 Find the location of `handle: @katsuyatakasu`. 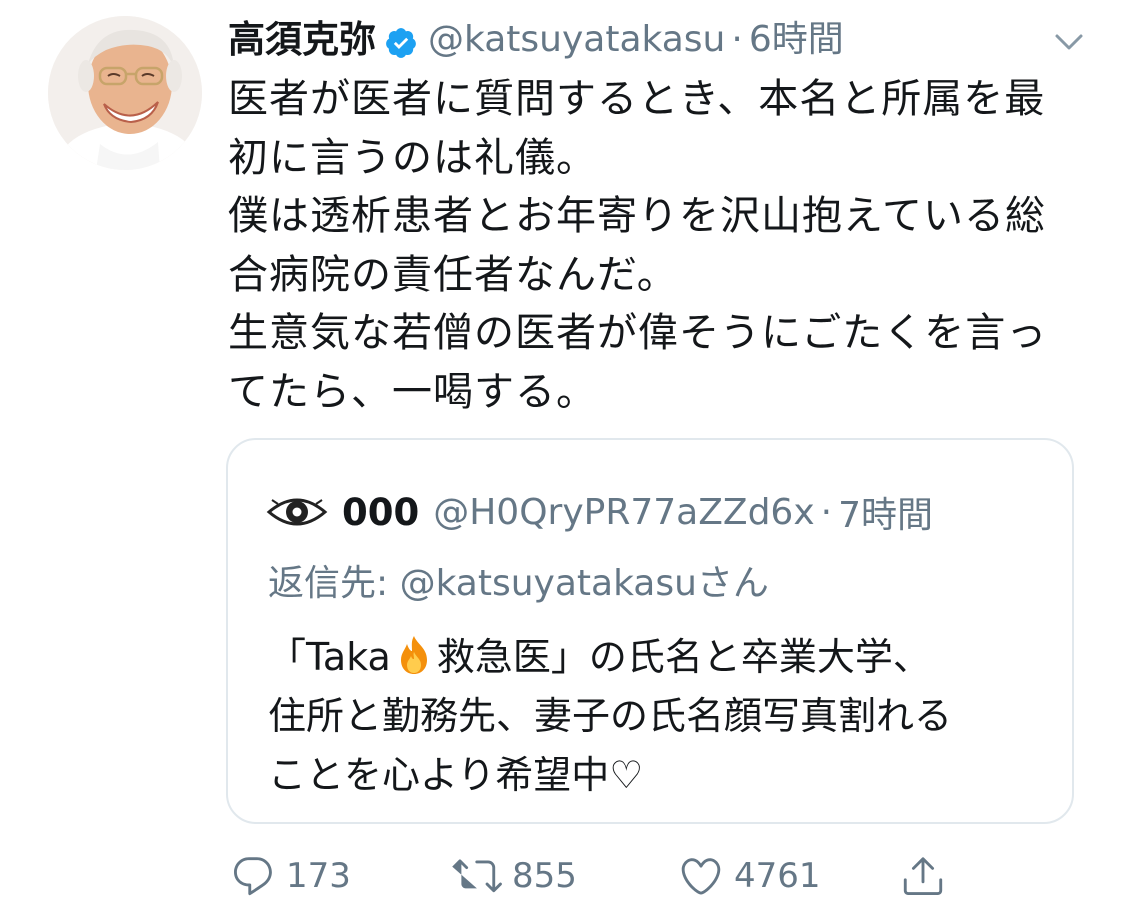

handle: @katsuyatakasu is located at coordinates (576, 40).